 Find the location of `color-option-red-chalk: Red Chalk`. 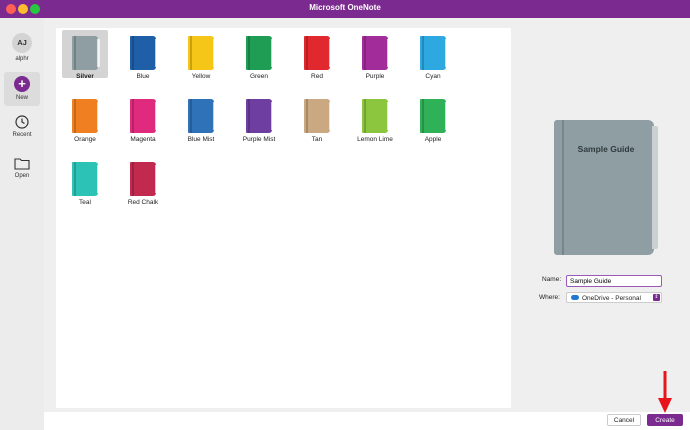

color-option-red-chalk: Red Chalk is located at coordinates (143, 181).